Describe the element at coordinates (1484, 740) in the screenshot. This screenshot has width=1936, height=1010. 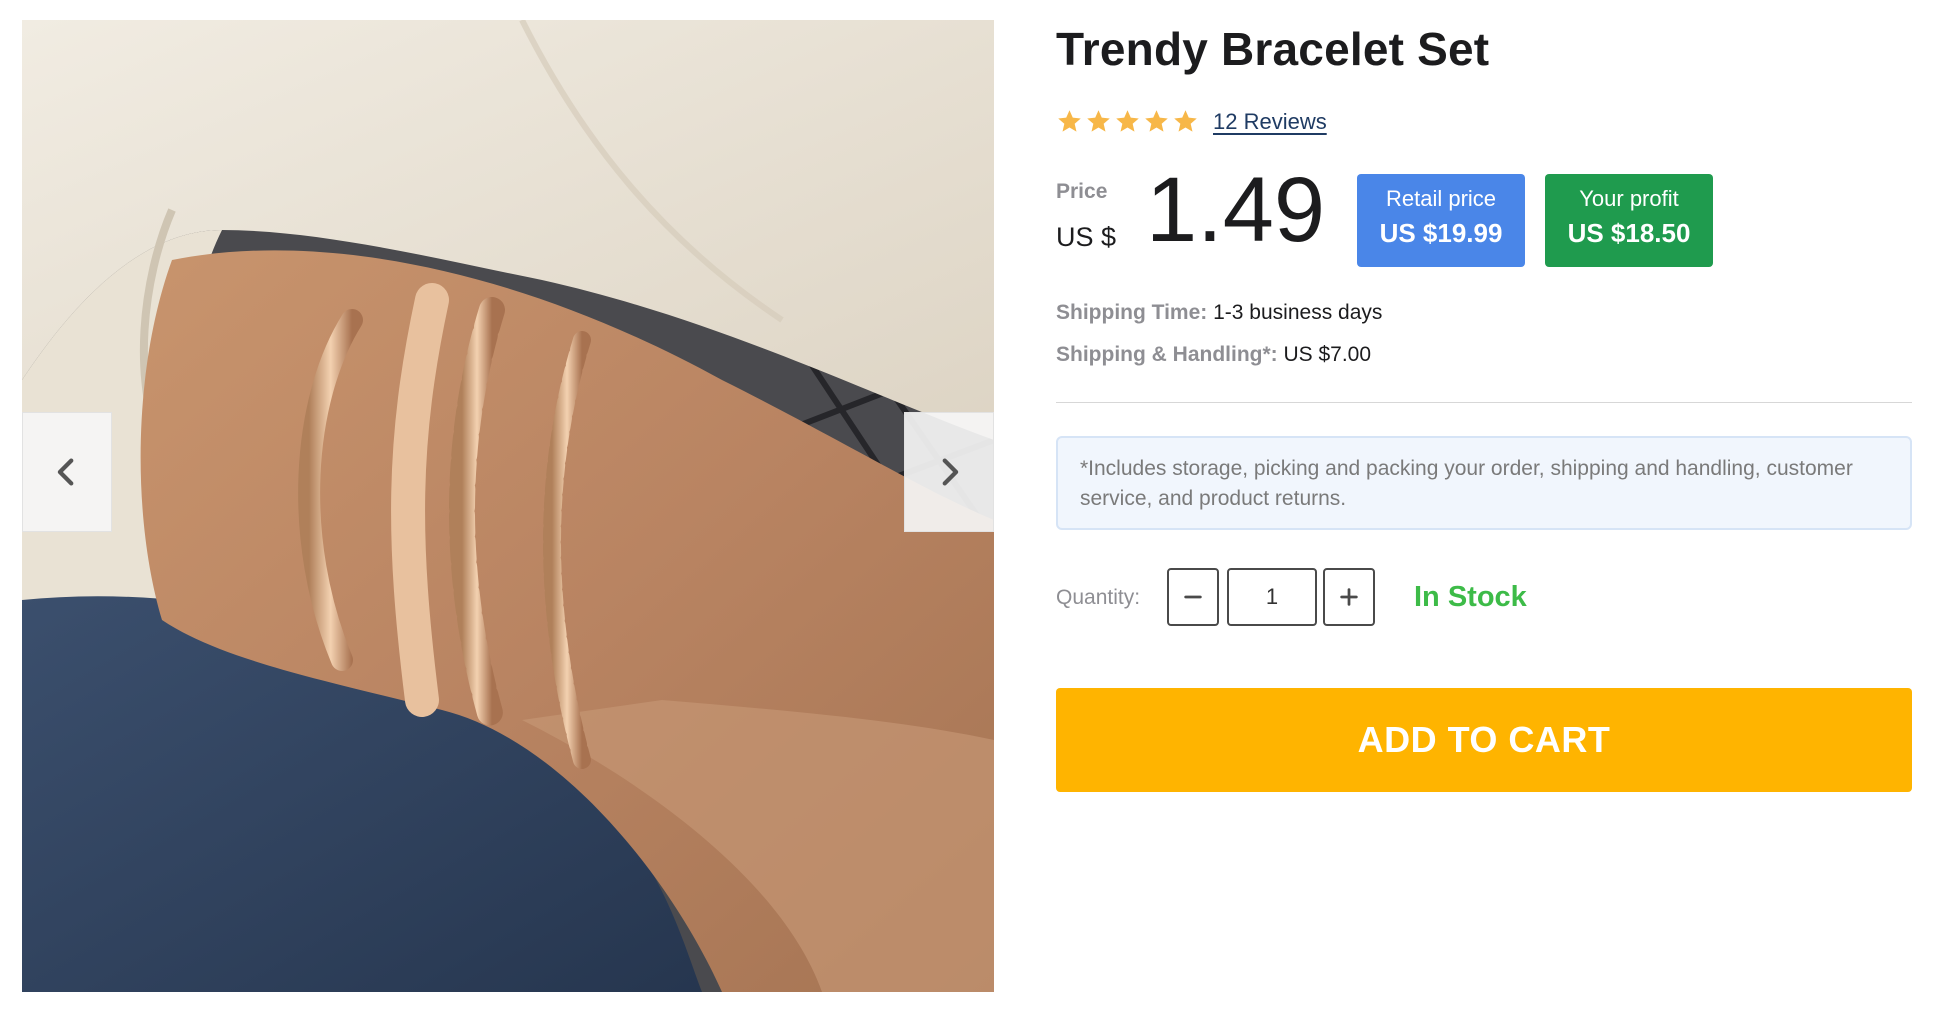
I see `add-to-cart-button: ADD TO CART` at that location.